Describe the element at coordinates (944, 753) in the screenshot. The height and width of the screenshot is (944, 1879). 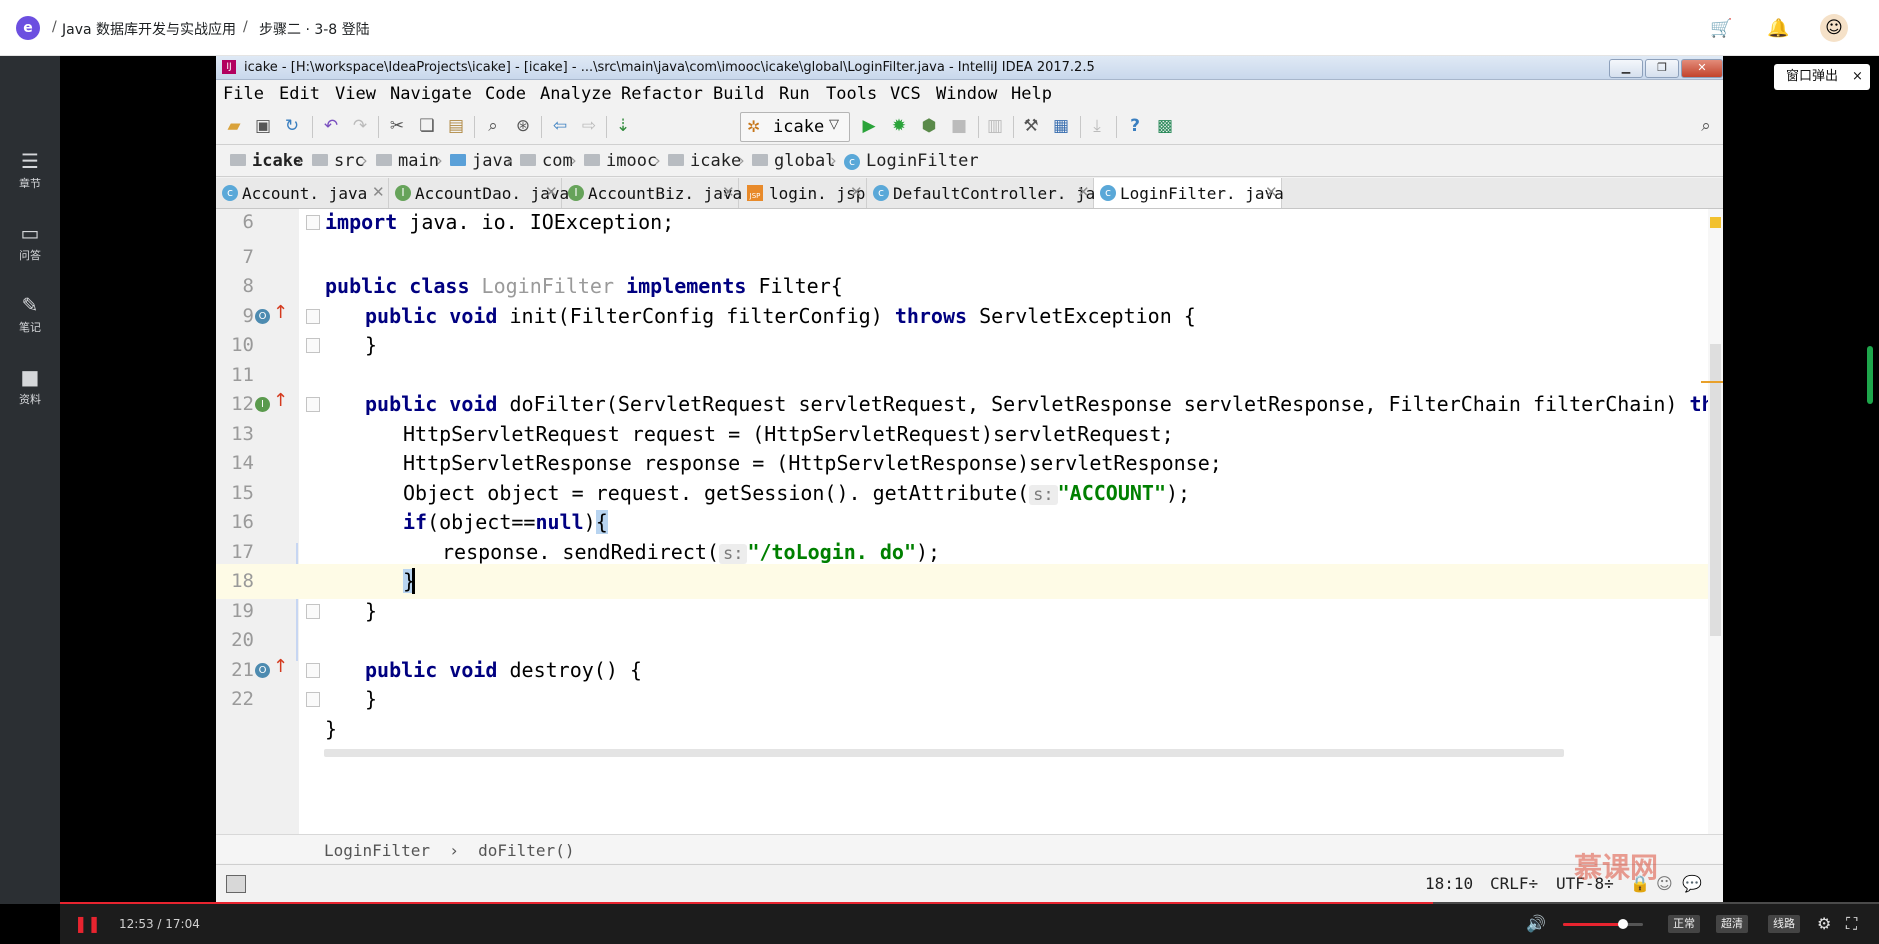
I see `horizontal-scrollbar` at that location.